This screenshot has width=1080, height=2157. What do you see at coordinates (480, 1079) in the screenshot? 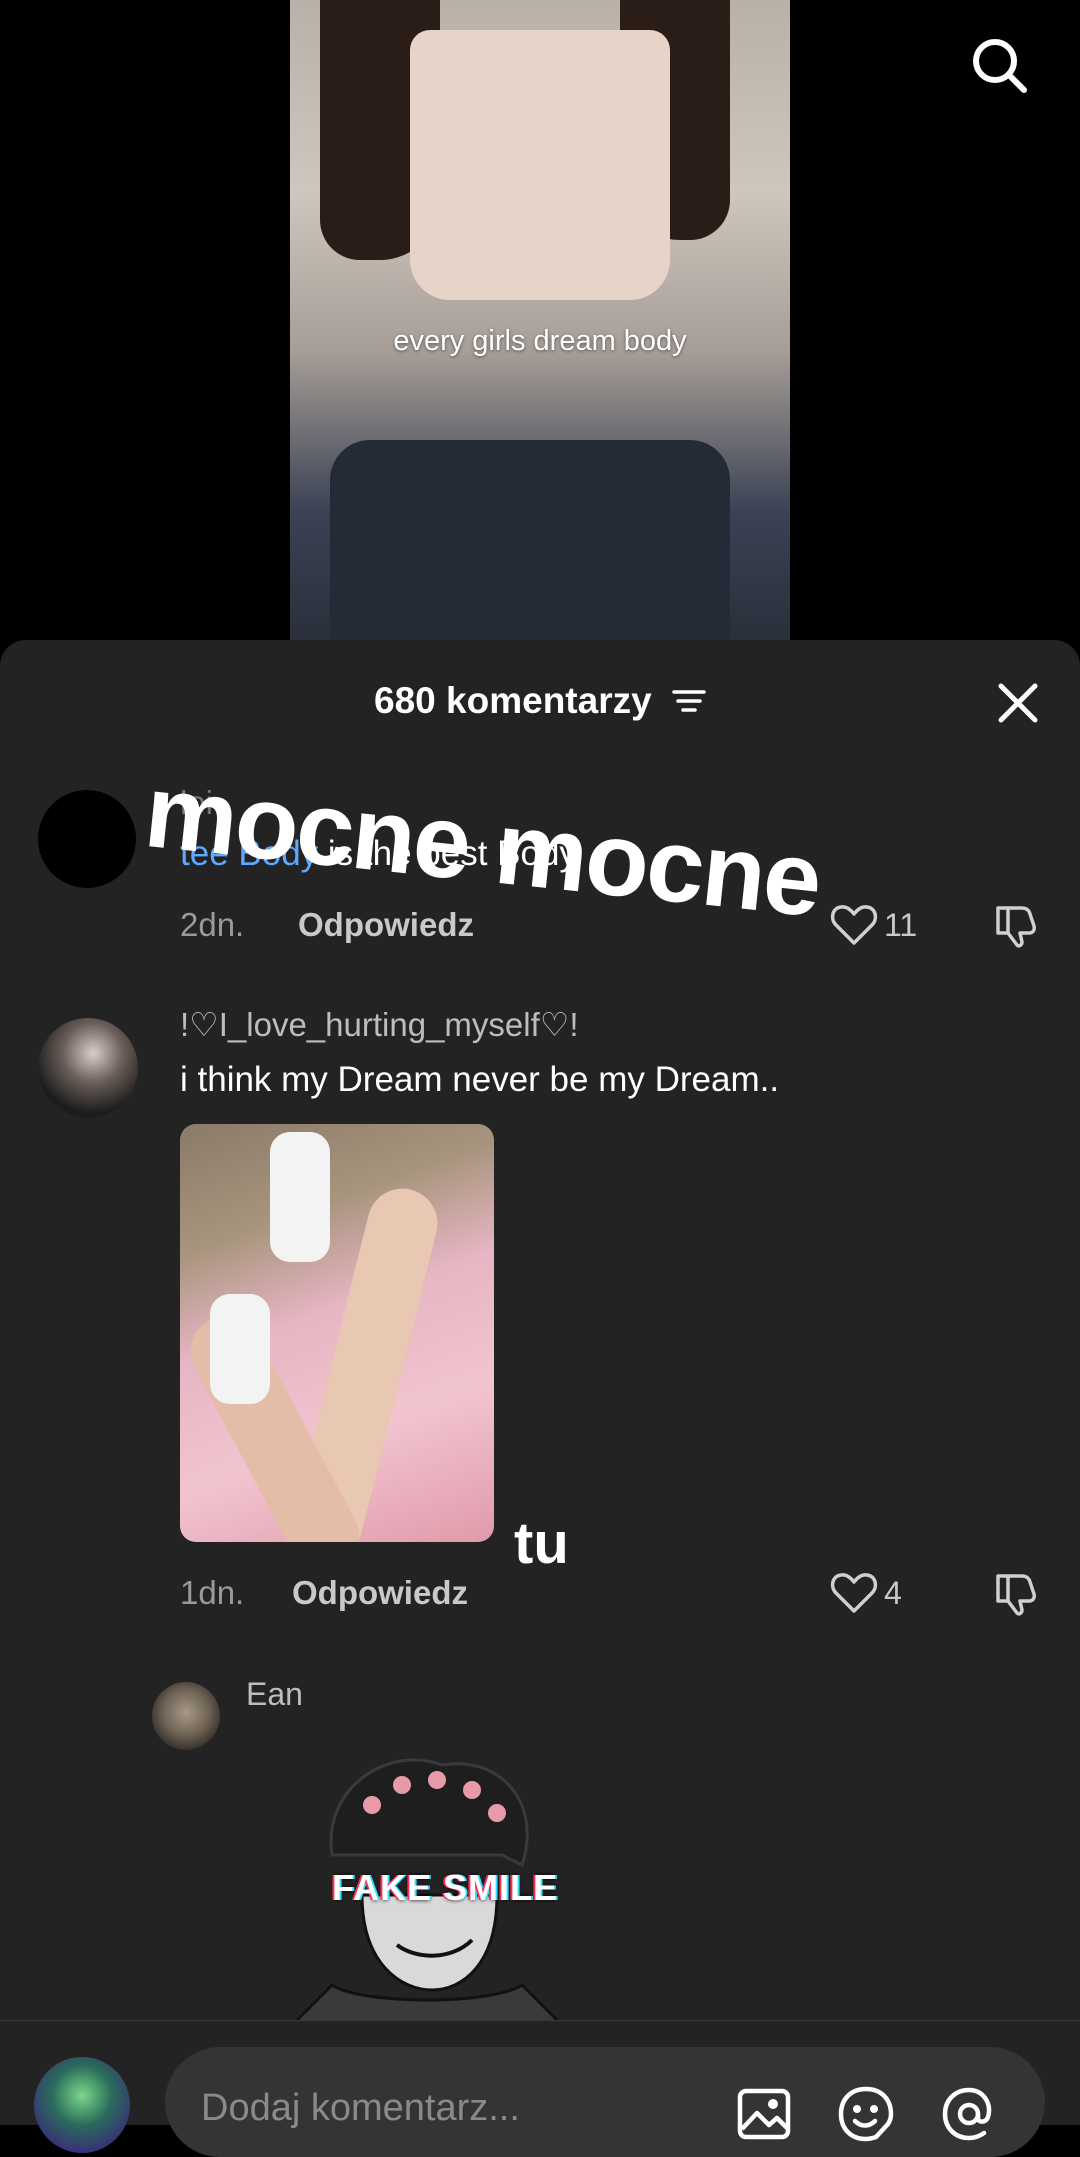
I see `comment-text: i think my Dream never be my Dream..` at bounding box center [480, 1079].